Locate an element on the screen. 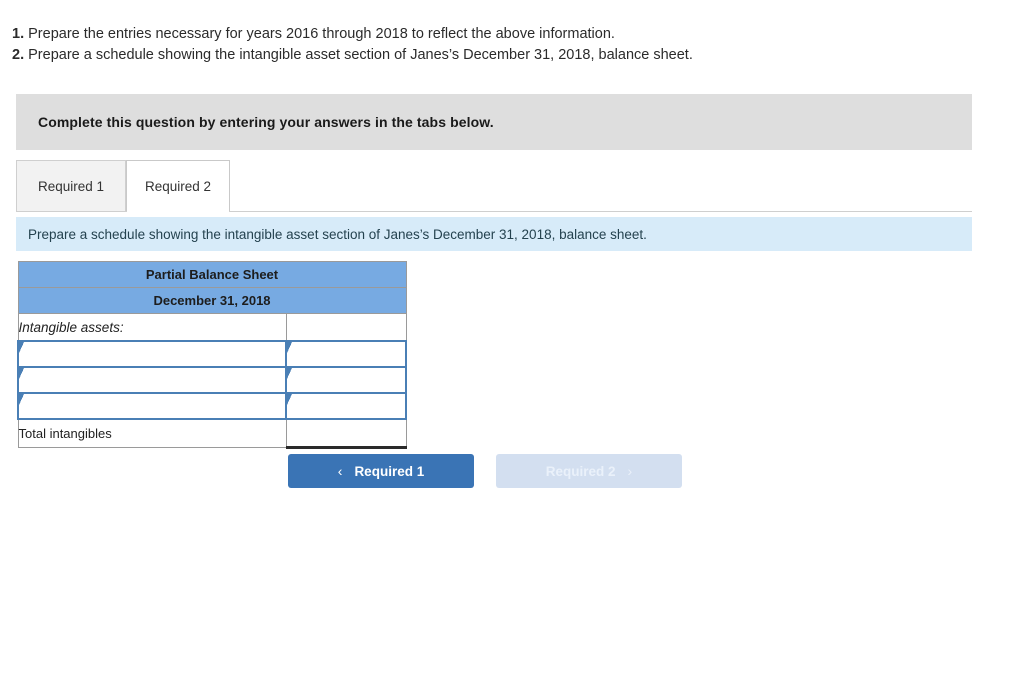  table-row-title: Partial Balance Sheet is located at coordinates (212, 274).